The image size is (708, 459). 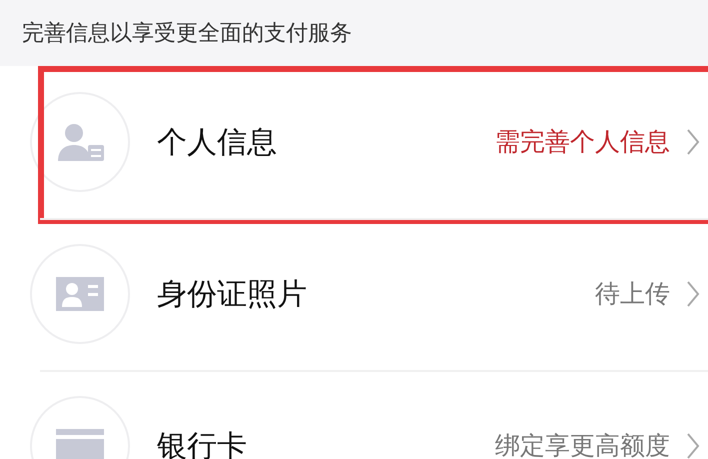 What do you see at coordinates (187, 34) in the screenshot?
I see `header-text: 完善信息以享受更全面的支付服务` at bounding box center [187, 34].